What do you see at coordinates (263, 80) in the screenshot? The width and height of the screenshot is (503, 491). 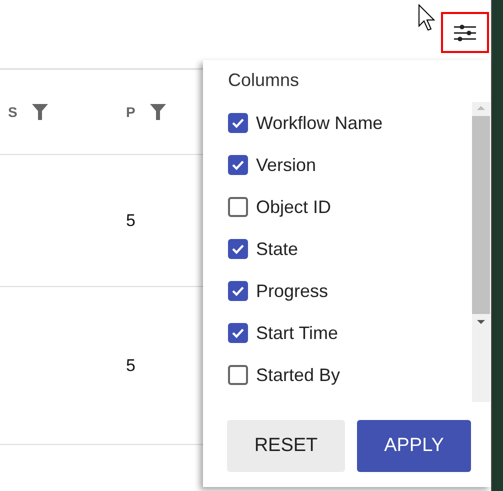 I see `menu-title: Columns` at bounding box center [263, 80].